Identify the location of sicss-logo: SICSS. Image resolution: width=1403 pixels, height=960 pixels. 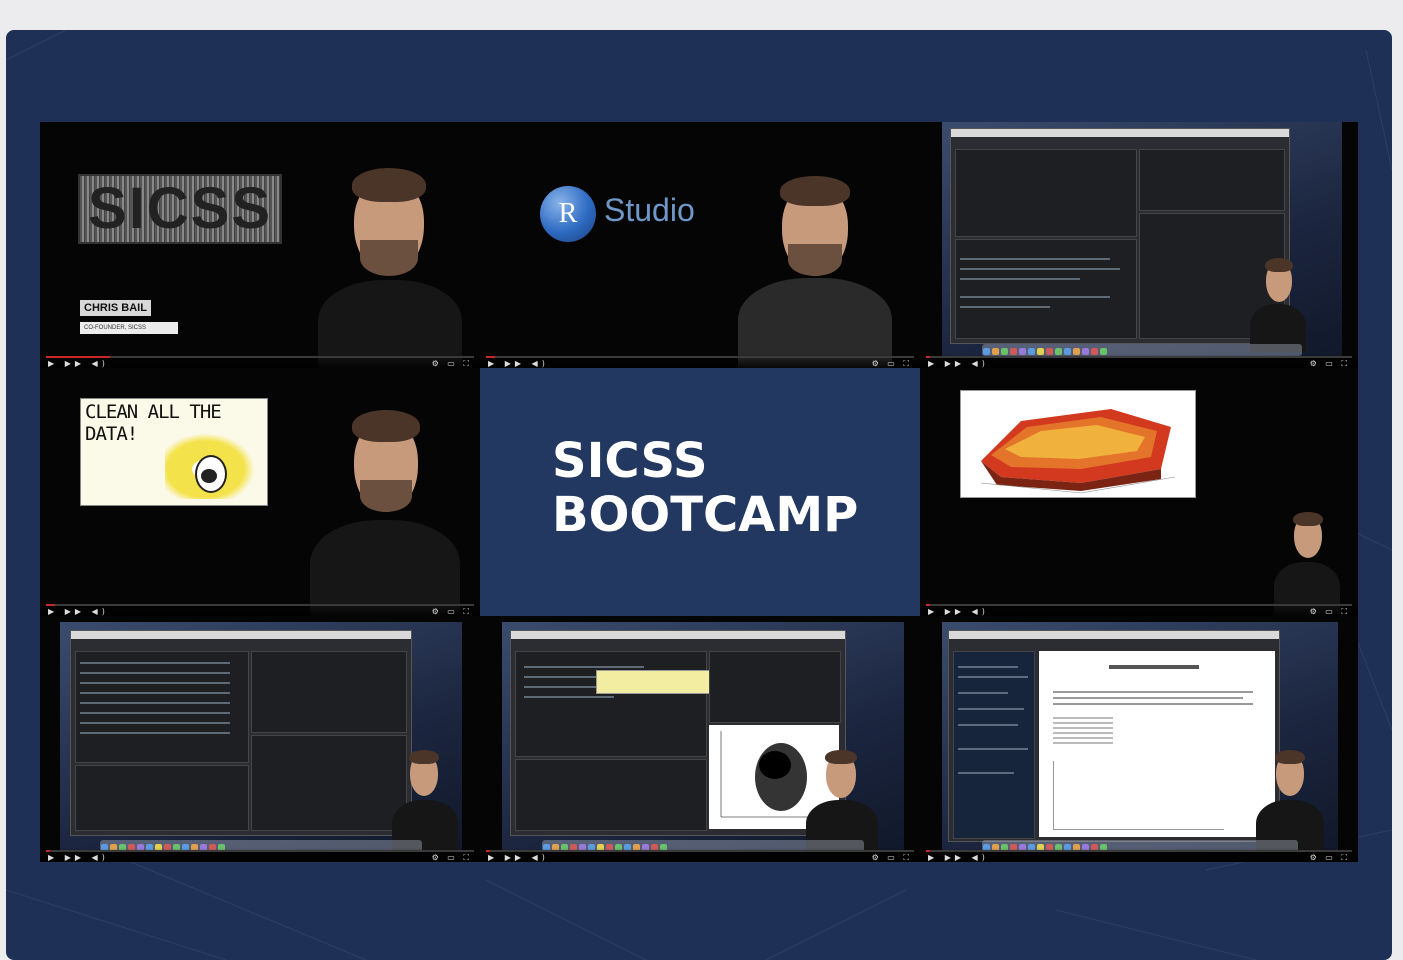
(180, 209).